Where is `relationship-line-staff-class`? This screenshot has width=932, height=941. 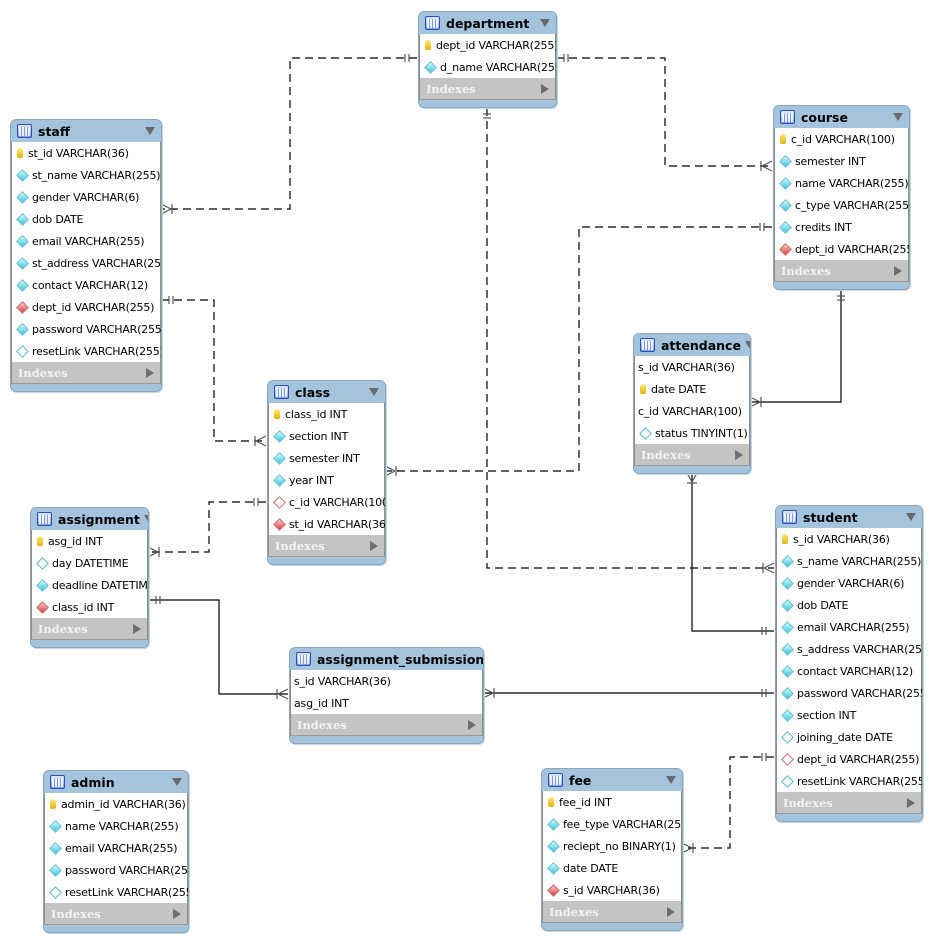 relationship-line-staff-class is located at coordinates (213, 370).